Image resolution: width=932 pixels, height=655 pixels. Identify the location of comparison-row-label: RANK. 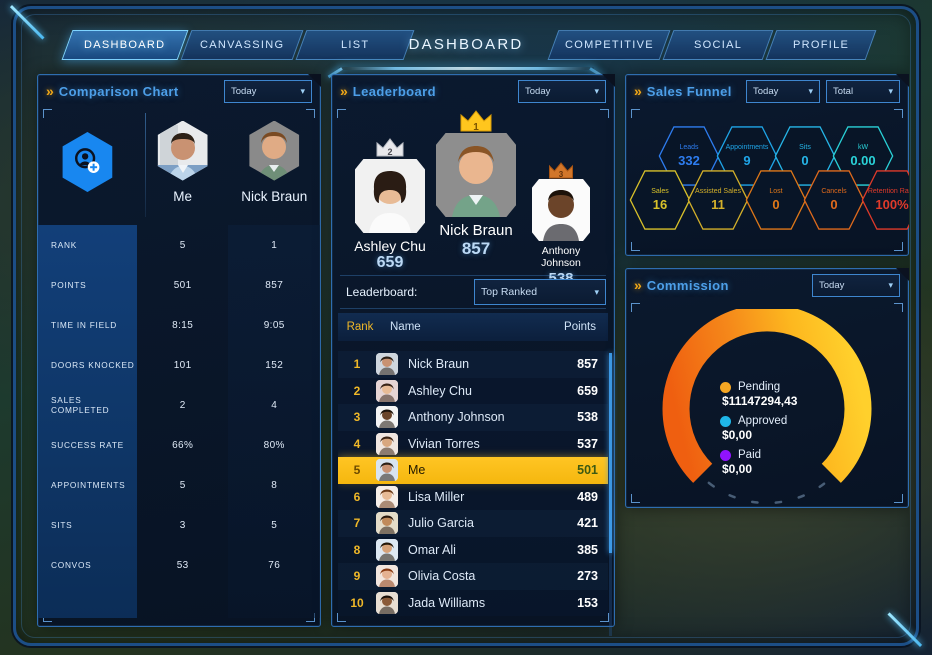
(64, 245).